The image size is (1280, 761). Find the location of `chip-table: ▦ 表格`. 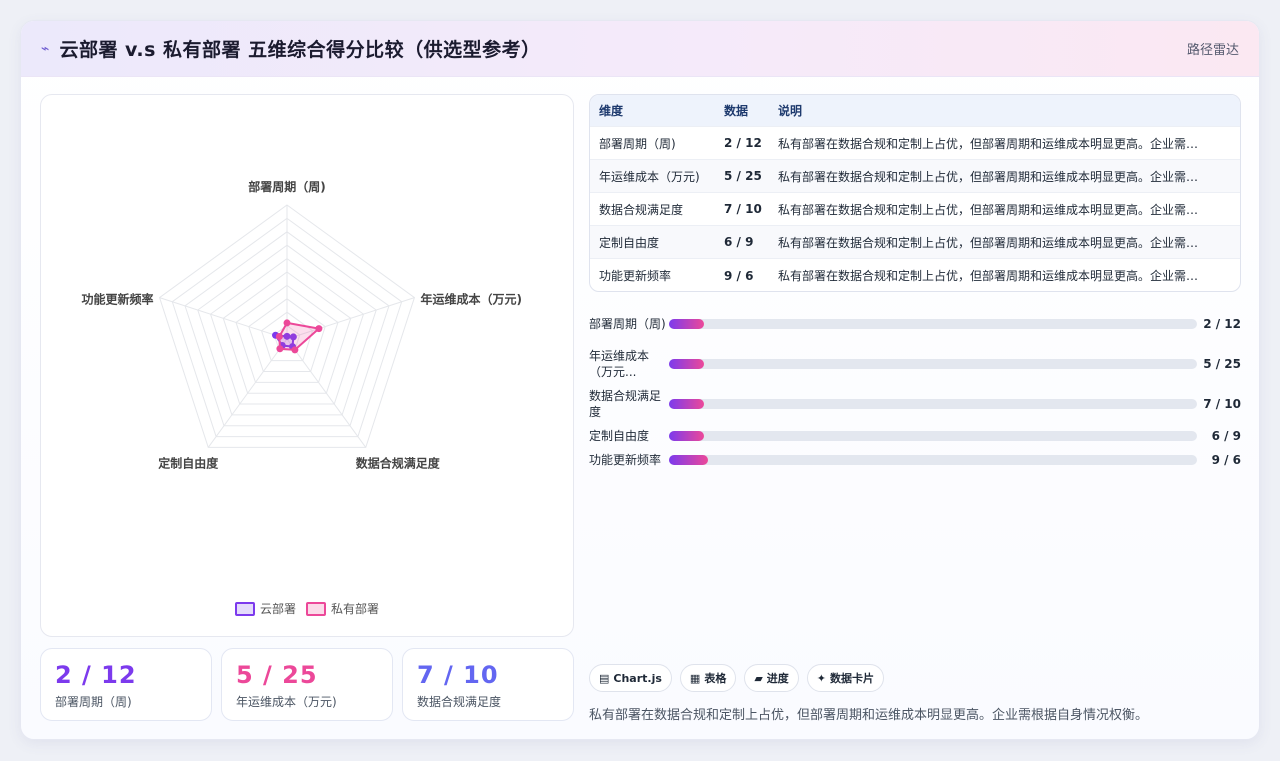

chip-table: ▦ 表格 is located at coordinates (708, 678).